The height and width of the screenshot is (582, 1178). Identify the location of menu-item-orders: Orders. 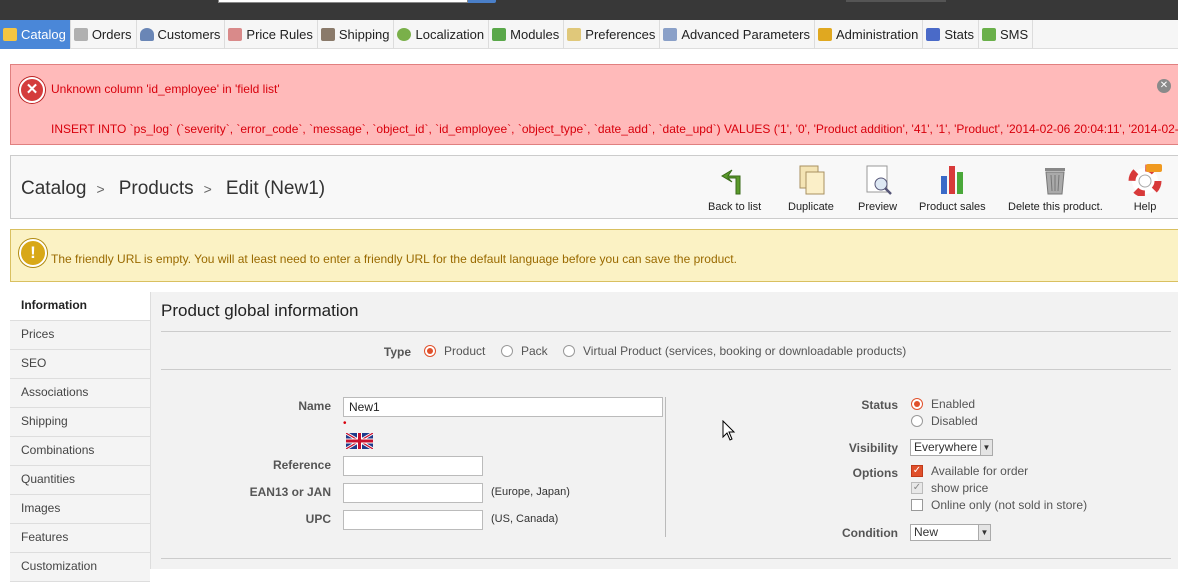
(104, 34).